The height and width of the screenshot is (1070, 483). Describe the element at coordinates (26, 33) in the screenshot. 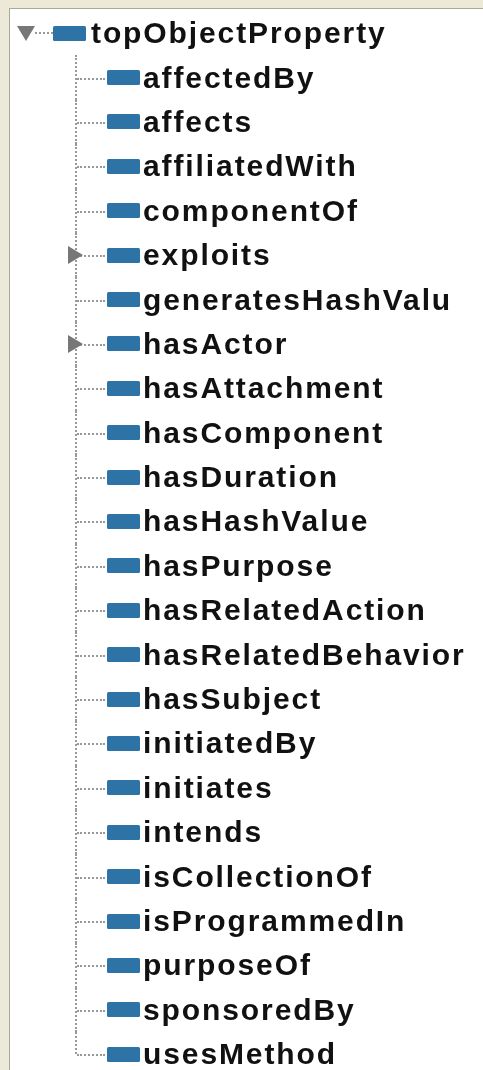

I see `collapse-arrow-icon` at that location.